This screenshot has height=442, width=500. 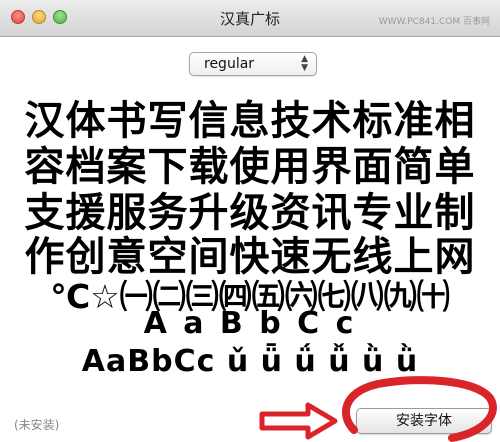 I want to click on font-style-select: regular ▲ ▼, so click(x=253, y=64).